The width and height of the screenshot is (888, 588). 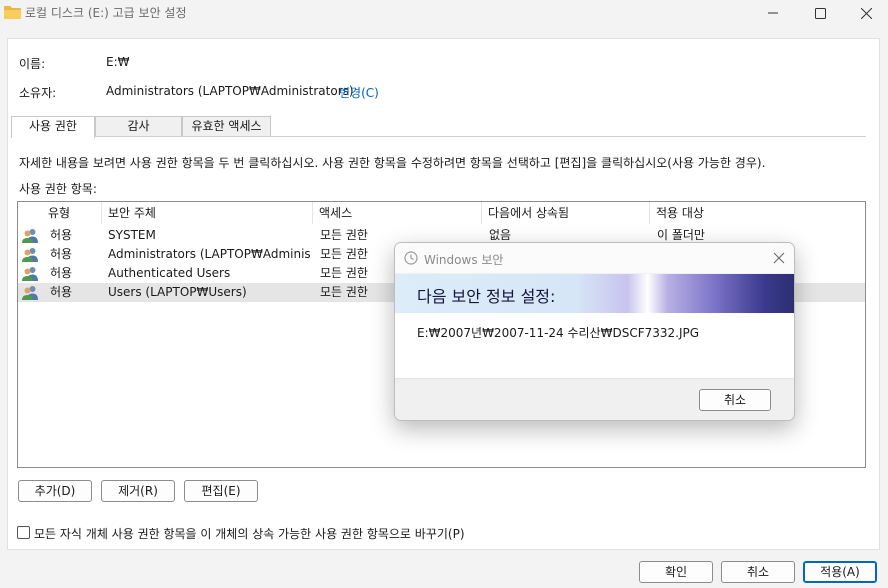 I want to click on tab-permissions: 사용 권한, so click(x=53, y=127).